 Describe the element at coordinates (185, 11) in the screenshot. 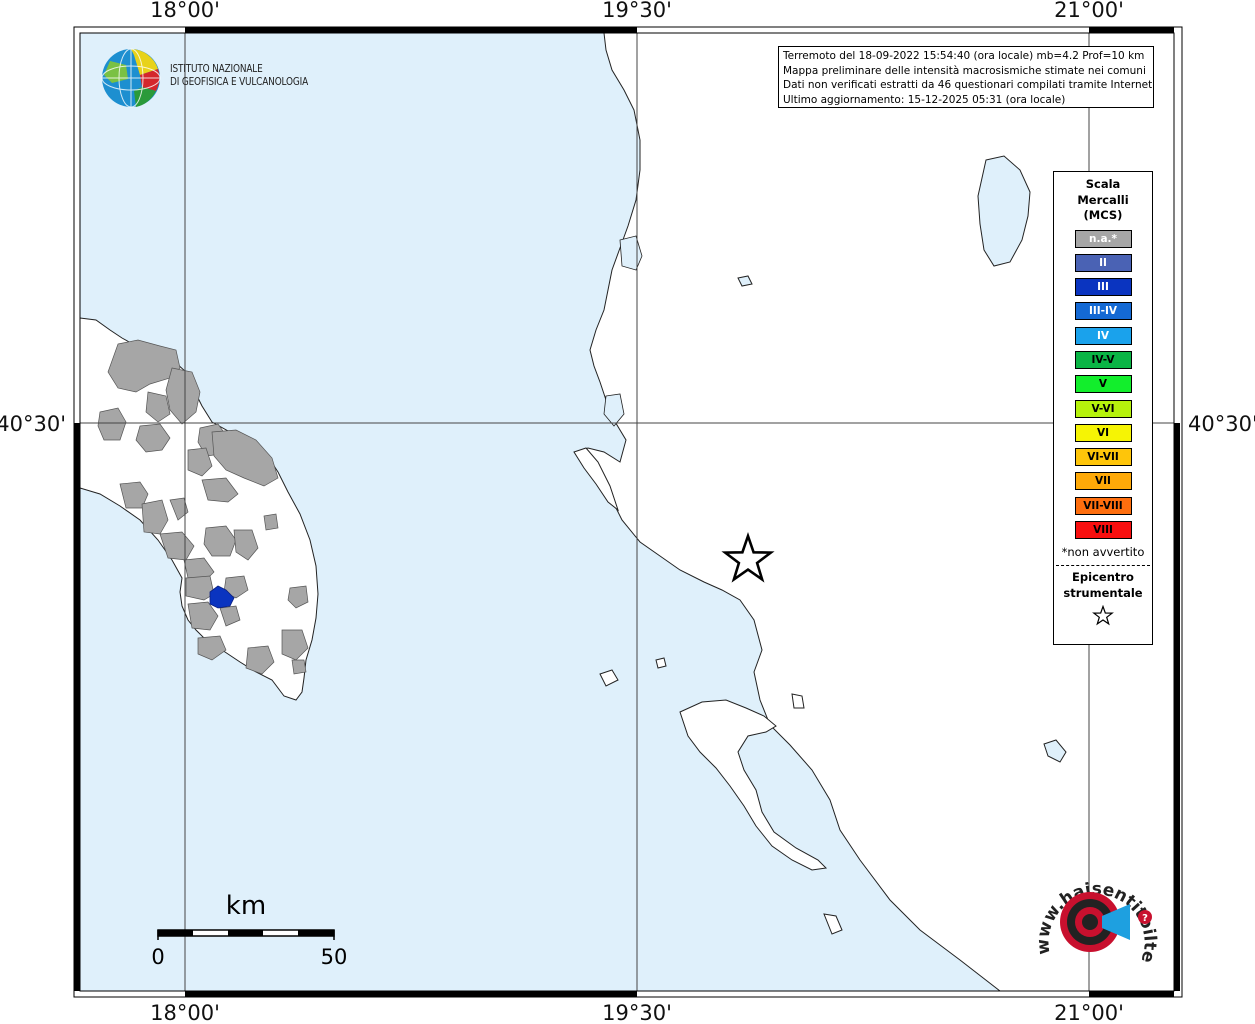

I see `lon-label-top-1: 18°00'` at that location.